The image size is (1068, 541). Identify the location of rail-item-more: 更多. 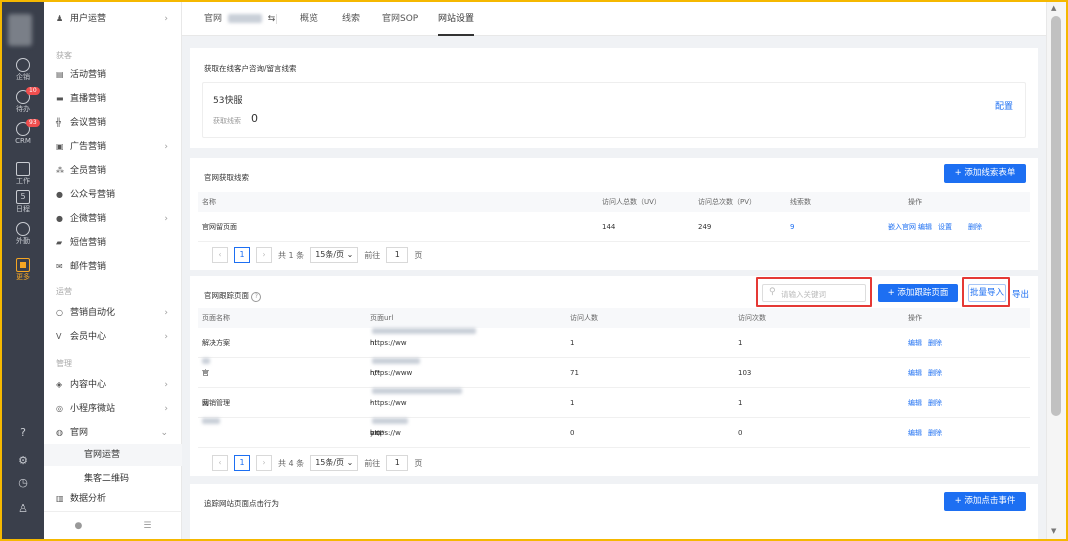
(23, 270).